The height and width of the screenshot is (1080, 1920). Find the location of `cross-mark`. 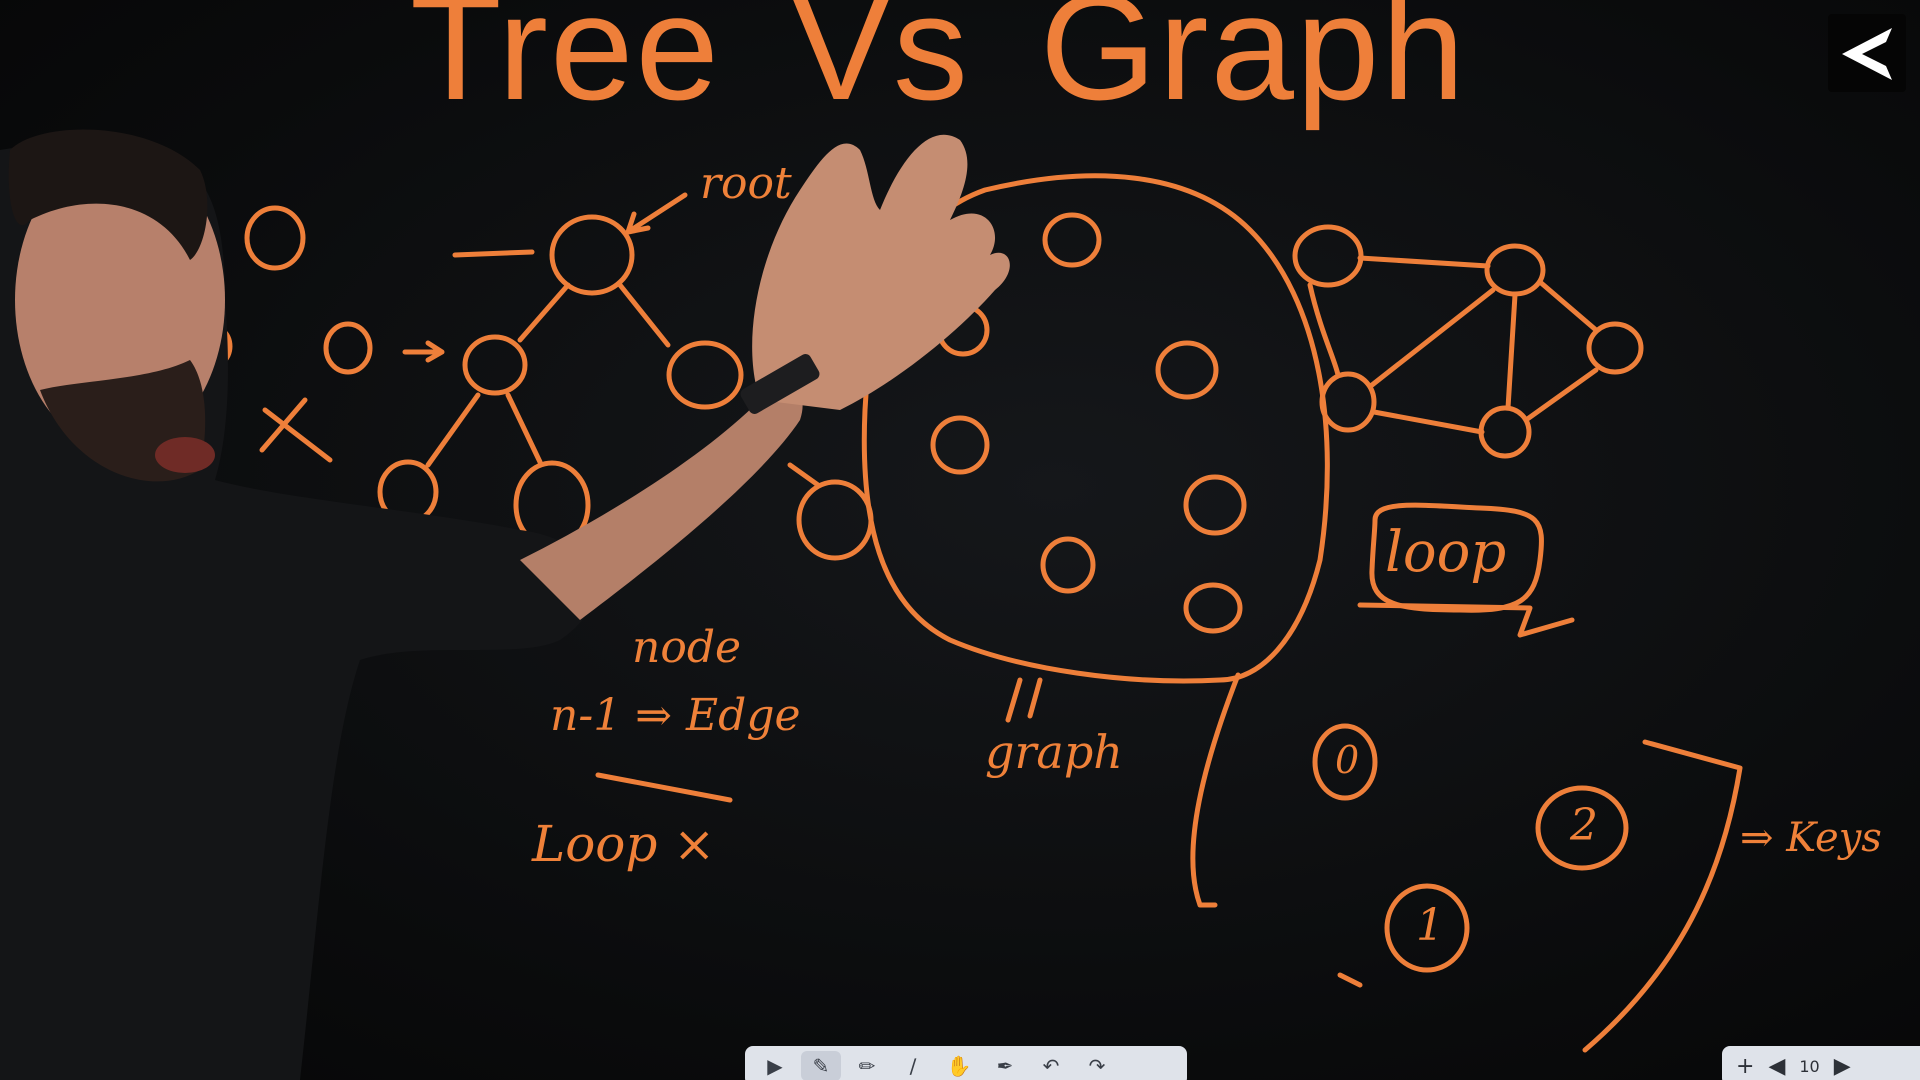

cross-mark is located at coordinates (296, 430).